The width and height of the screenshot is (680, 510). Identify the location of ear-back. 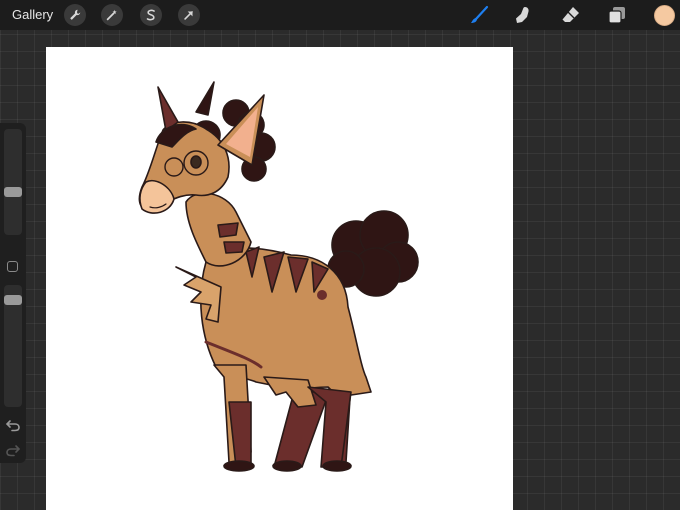
(168, 109).